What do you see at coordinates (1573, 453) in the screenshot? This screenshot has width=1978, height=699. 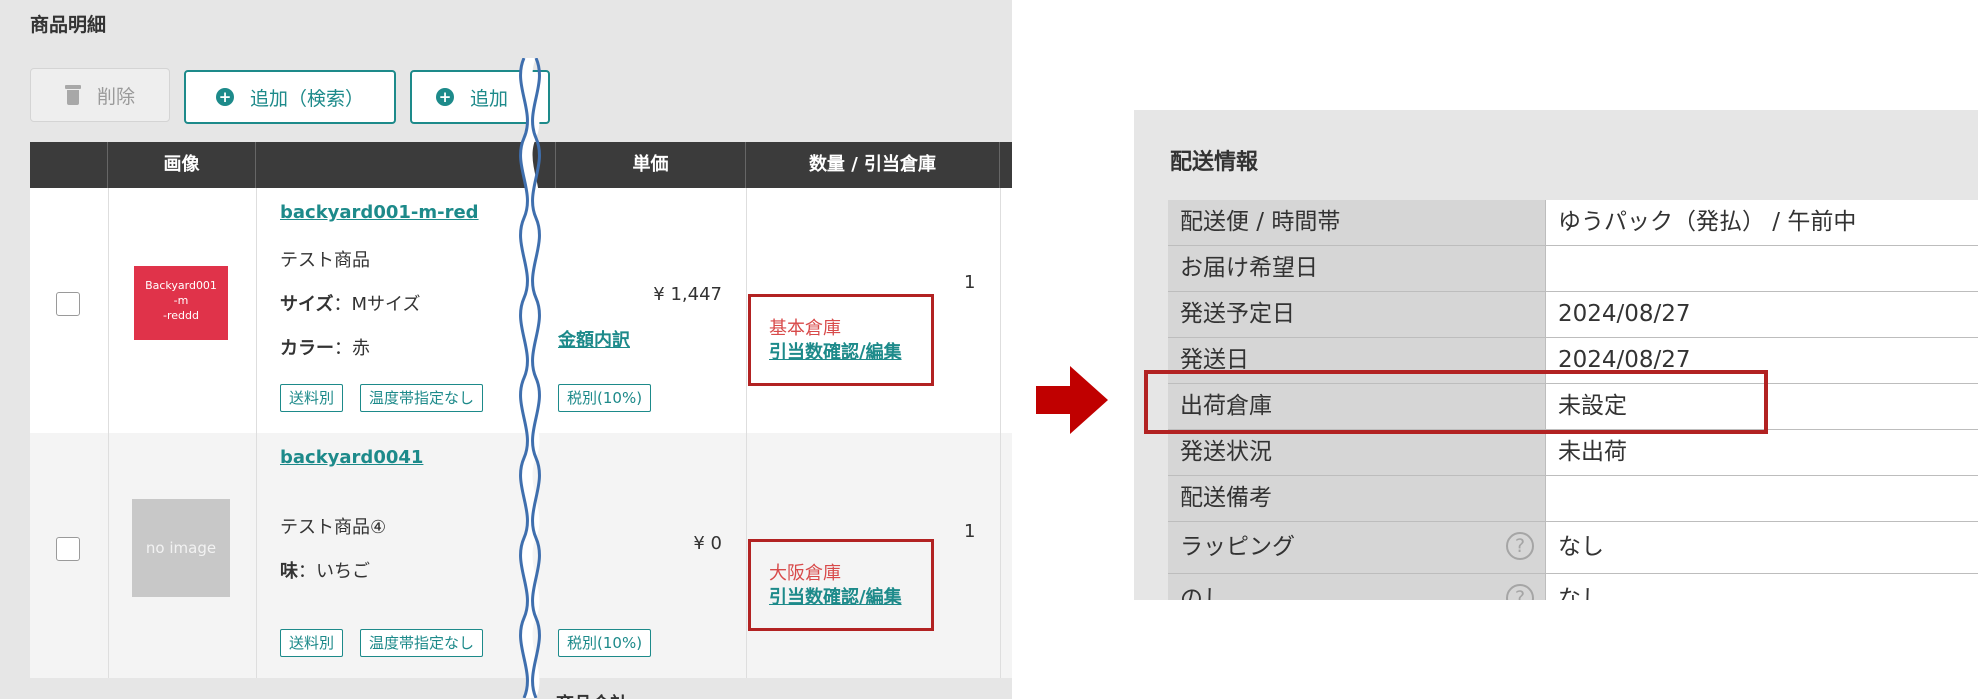 I see `info-row-shipping-status: 発送状況 未出荷` at bounding box center [1573, 453].